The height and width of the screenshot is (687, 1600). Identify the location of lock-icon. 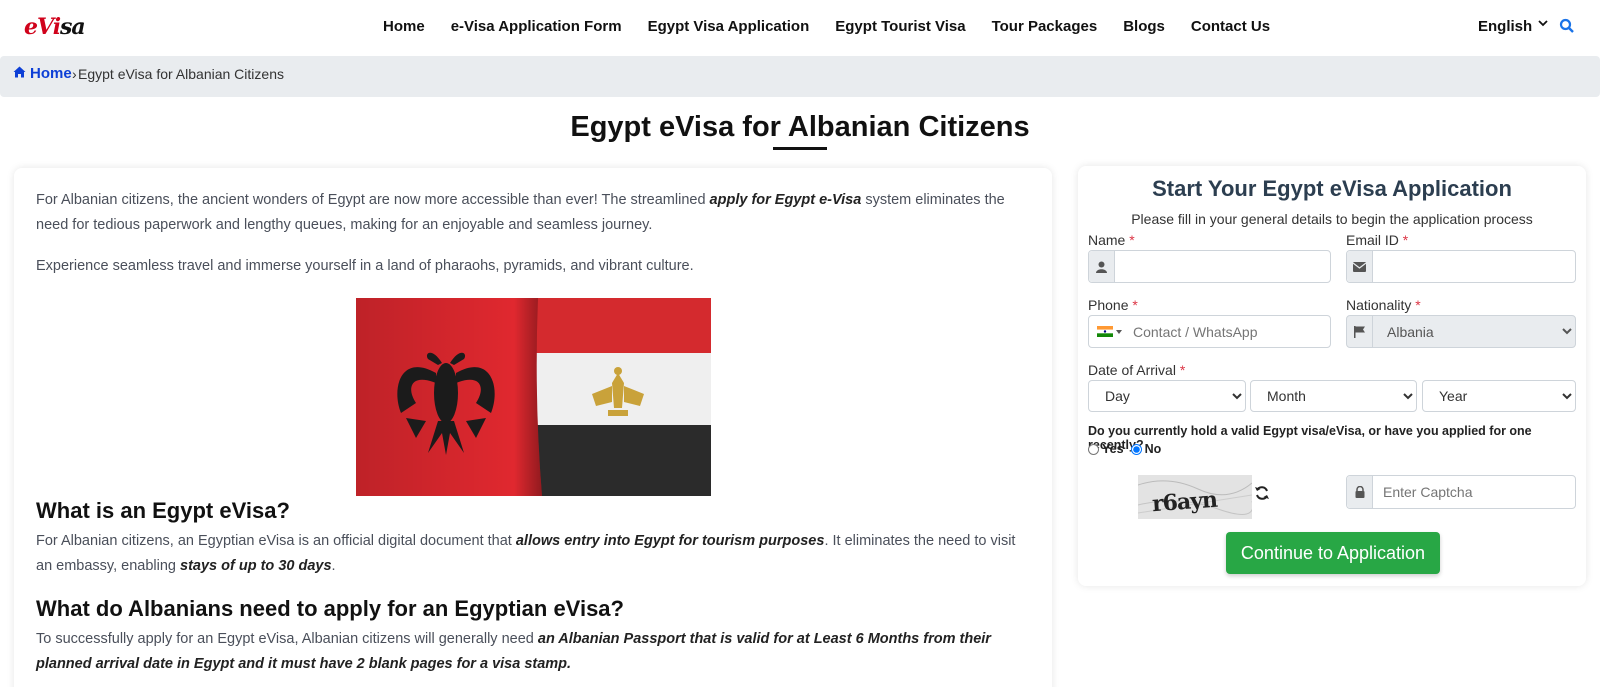
(1360, 492).